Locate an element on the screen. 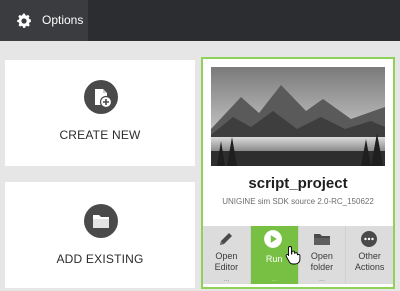  other-actions-button: Other Actions is located at coordinates (369, 255).